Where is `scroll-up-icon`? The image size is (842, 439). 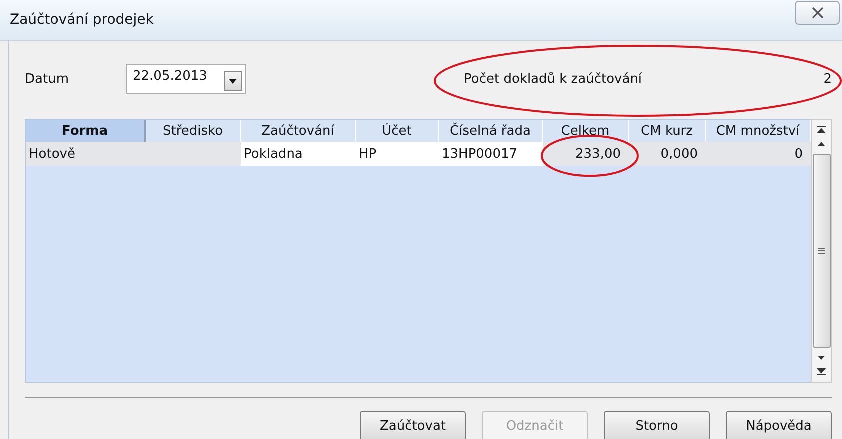
scroll-up-icon is located at coordinates (821, 144).